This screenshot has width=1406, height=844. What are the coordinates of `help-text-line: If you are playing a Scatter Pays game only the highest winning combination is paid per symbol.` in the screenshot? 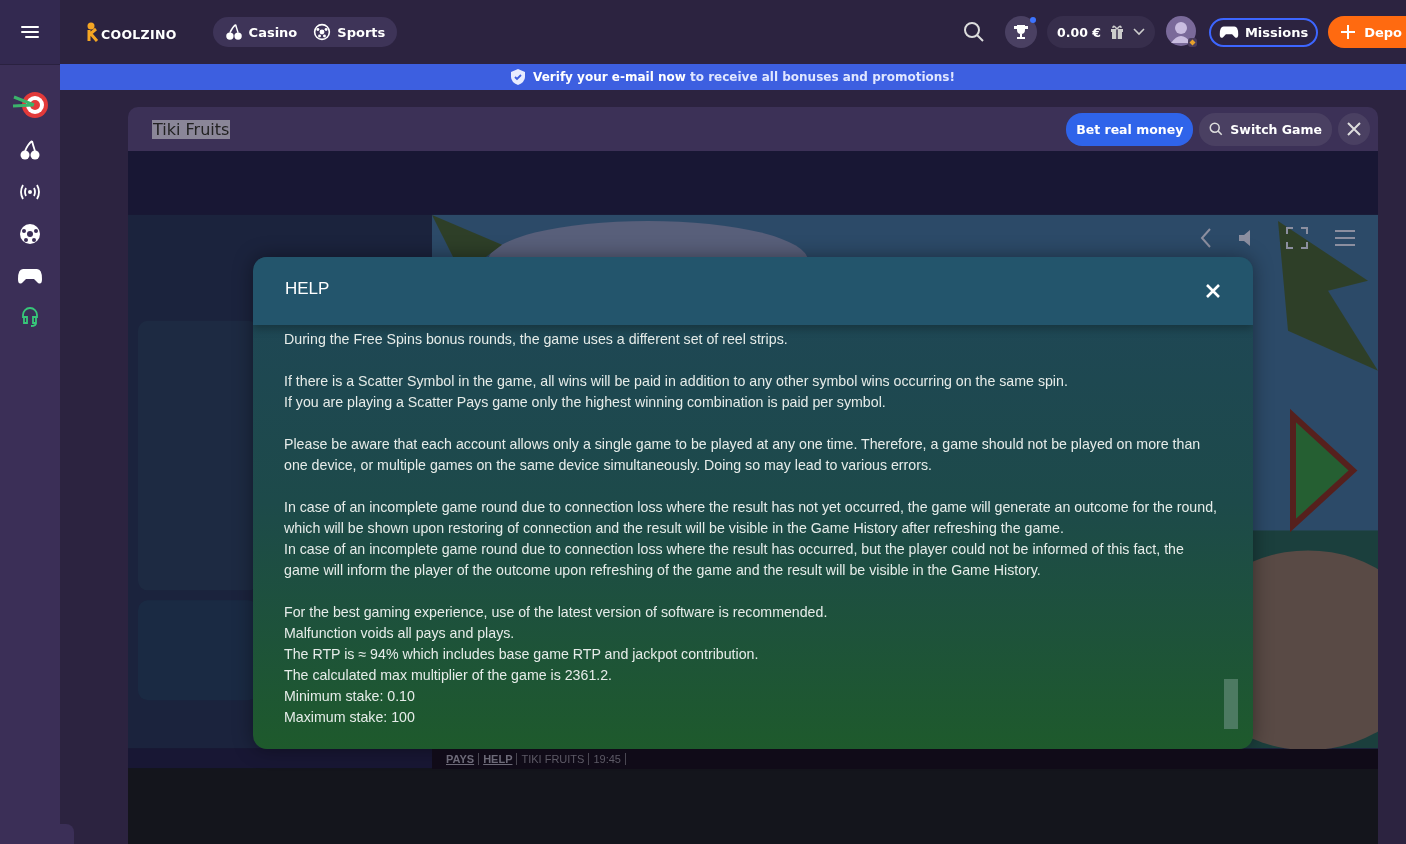 It's located at (585, 402).